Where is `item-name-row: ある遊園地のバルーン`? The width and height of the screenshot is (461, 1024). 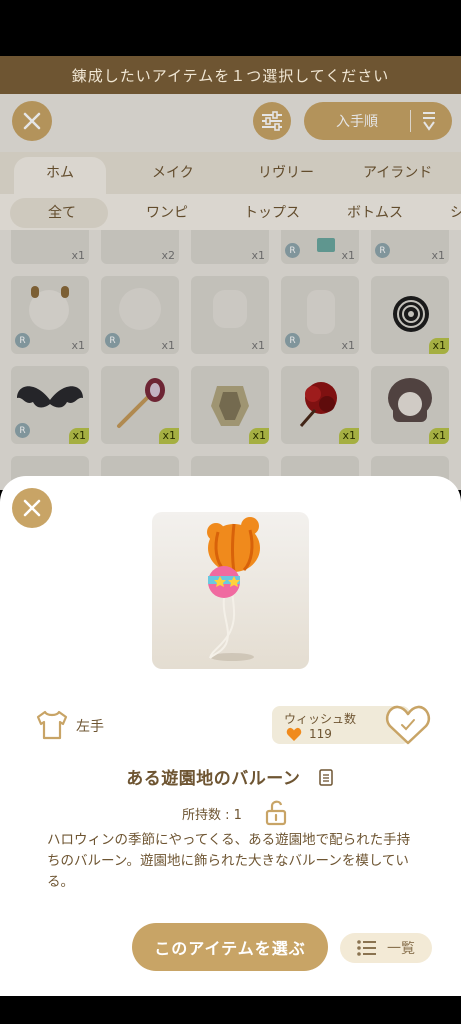 item-name-row: ある遊園地のバルーン is located at coordinates (230, 776).